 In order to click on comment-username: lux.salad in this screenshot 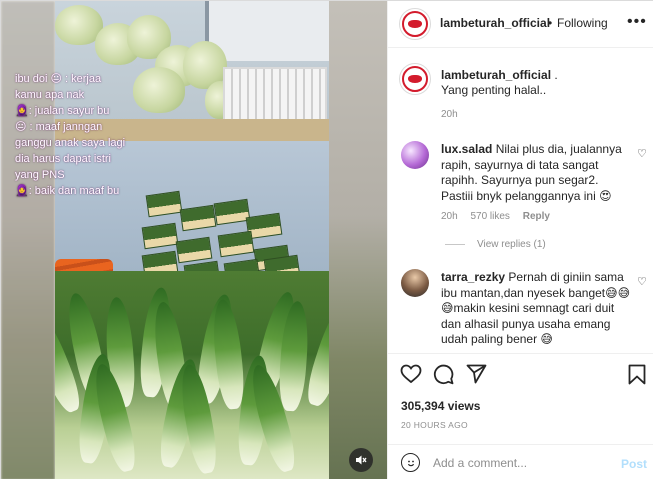, I will do `click(466, 149)`.